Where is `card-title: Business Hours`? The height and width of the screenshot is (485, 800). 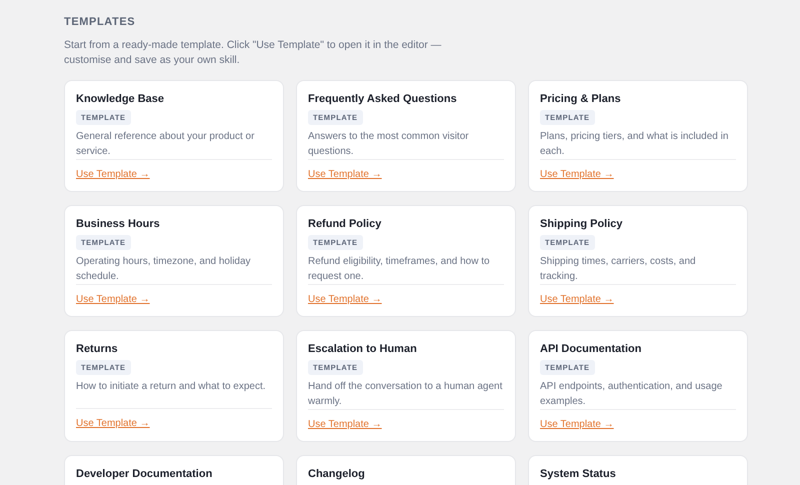 card-title: Business Hours is located at coordinates (118, 224).